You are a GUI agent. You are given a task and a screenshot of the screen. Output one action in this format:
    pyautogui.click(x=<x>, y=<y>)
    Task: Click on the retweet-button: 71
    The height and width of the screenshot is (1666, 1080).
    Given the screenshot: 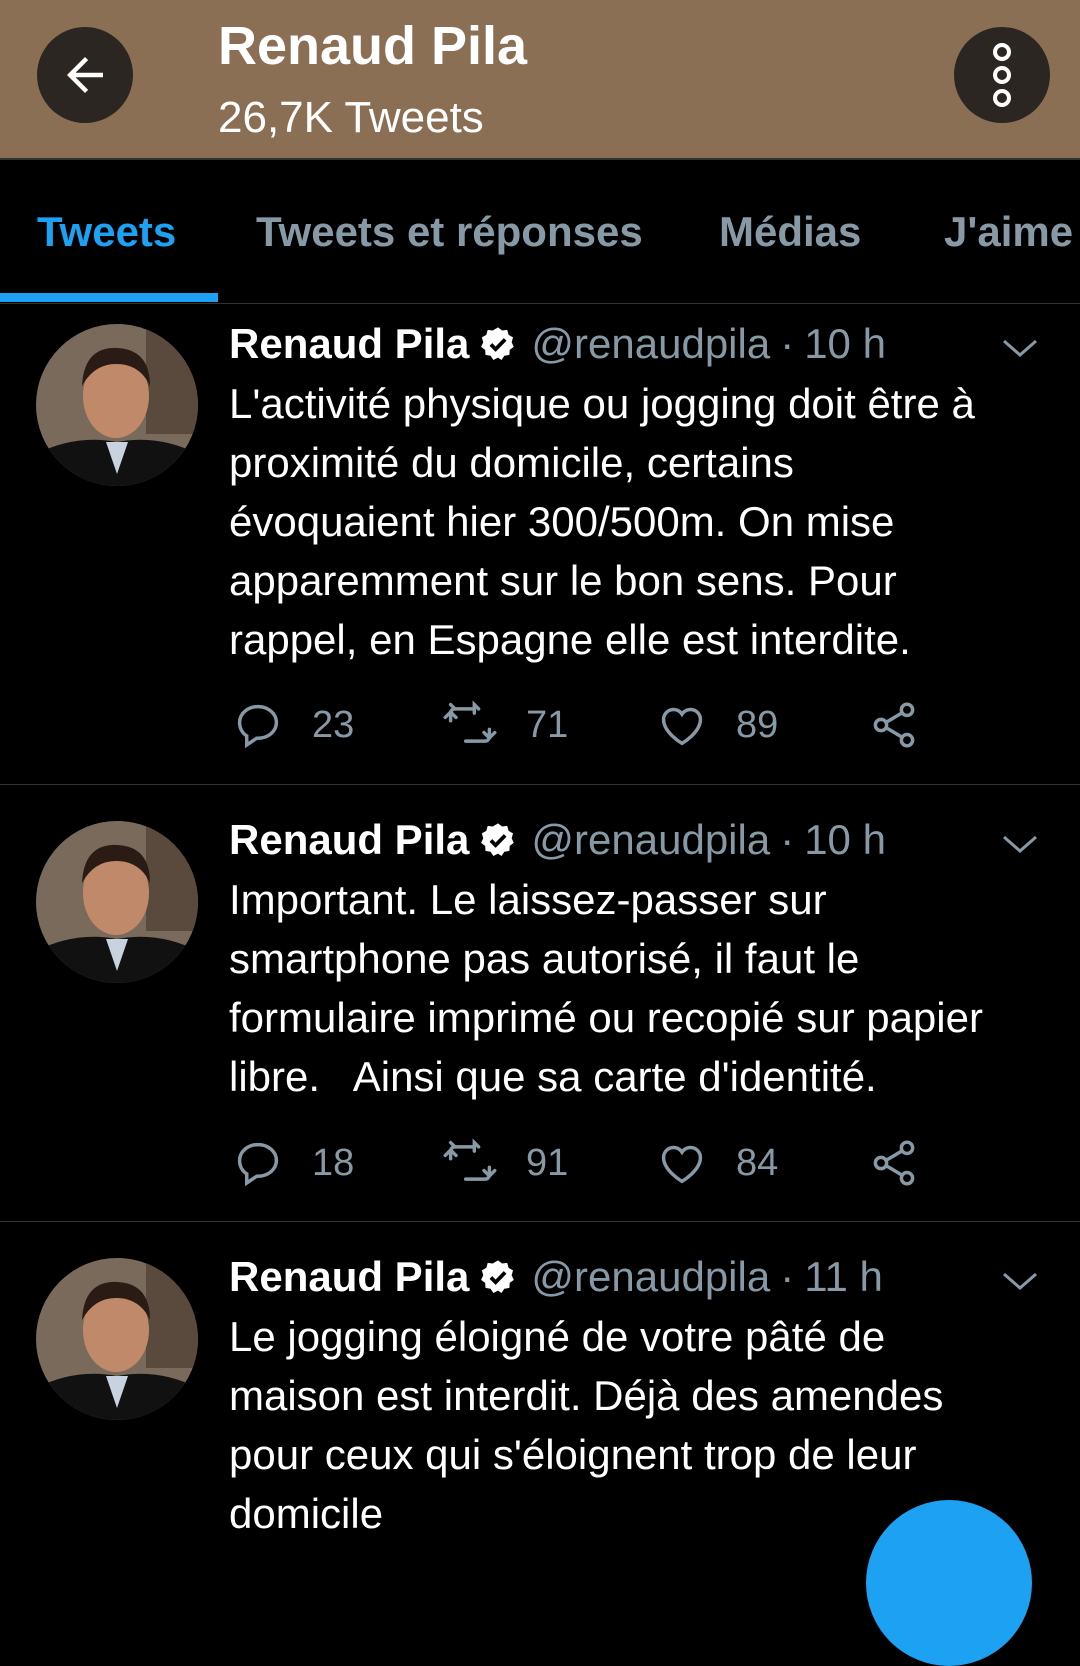 What is the action you would take?
    pyautogui.click(x=505, y=725)
    